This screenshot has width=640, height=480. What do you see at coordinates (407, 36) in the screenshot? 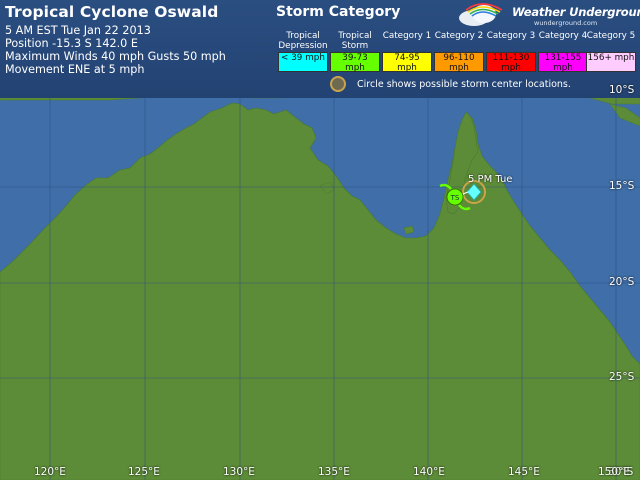
I see `legend-category-label: Category 1` at bounding box center [407, 36].